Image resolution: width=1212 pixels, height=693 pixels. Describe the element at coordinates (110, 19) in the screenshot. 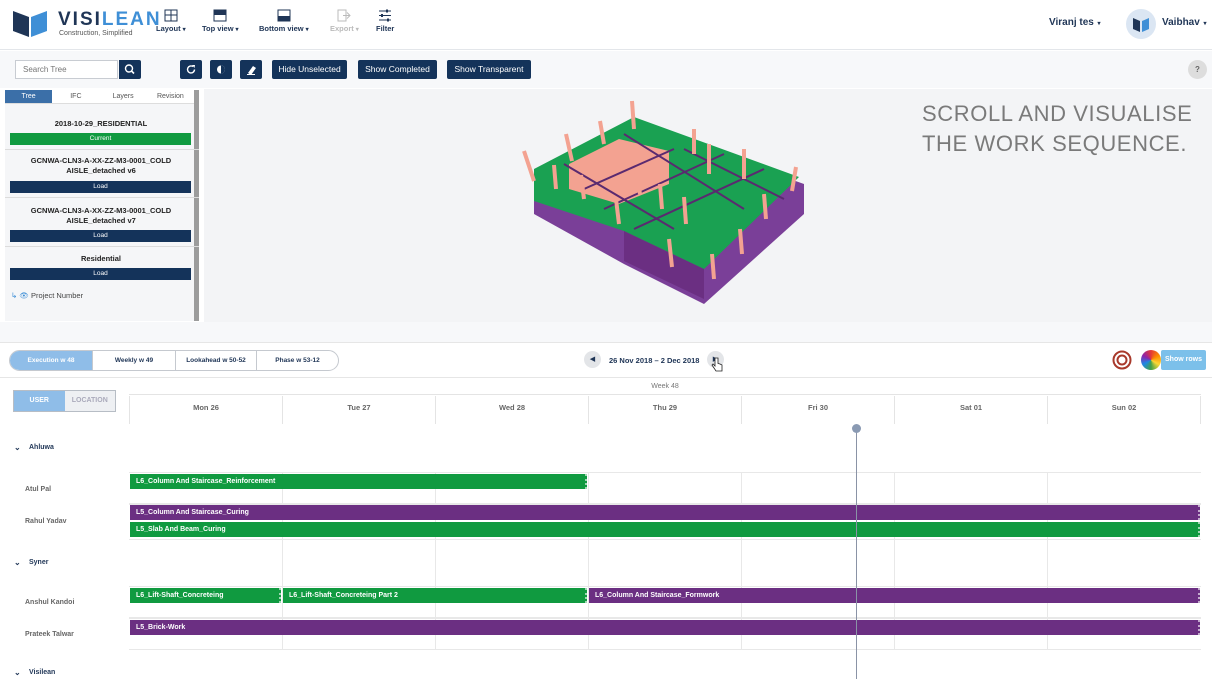

I see `brand-name: VISILEAN` at that location.